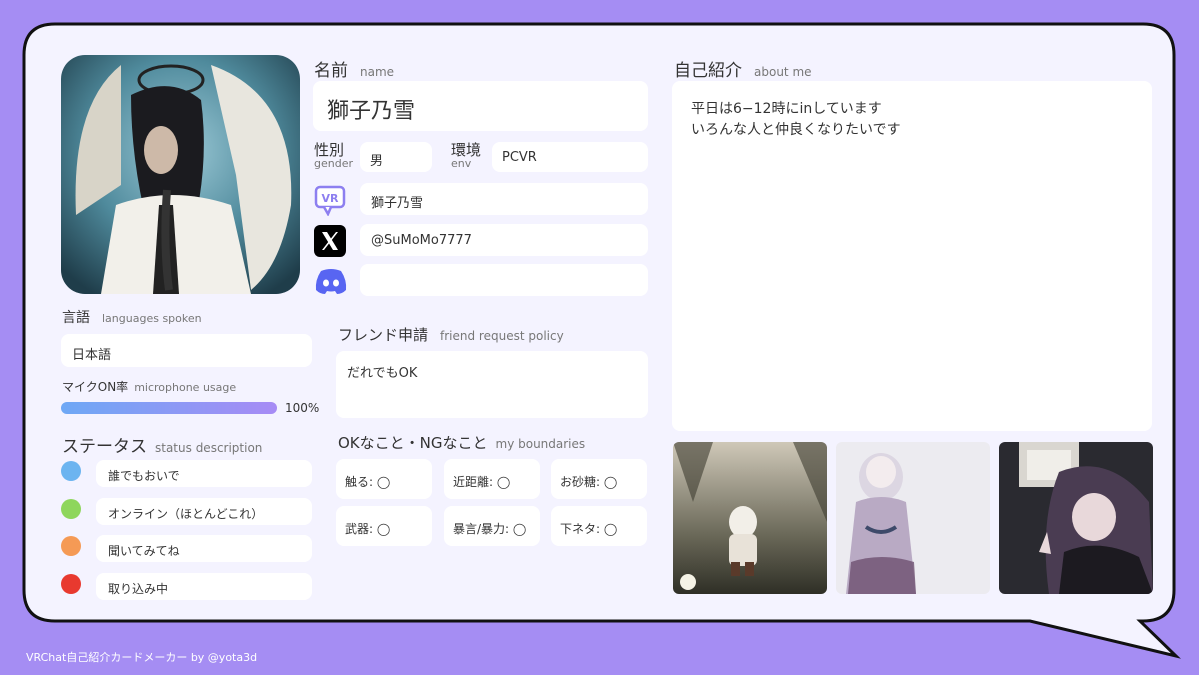 This screenshot has width=1199, height=675. What do you see at coordinates (451, 335) in the screenshot?
I see `friend-heading: フレンド申請 friend request policy` at bounding box center [451, 335].